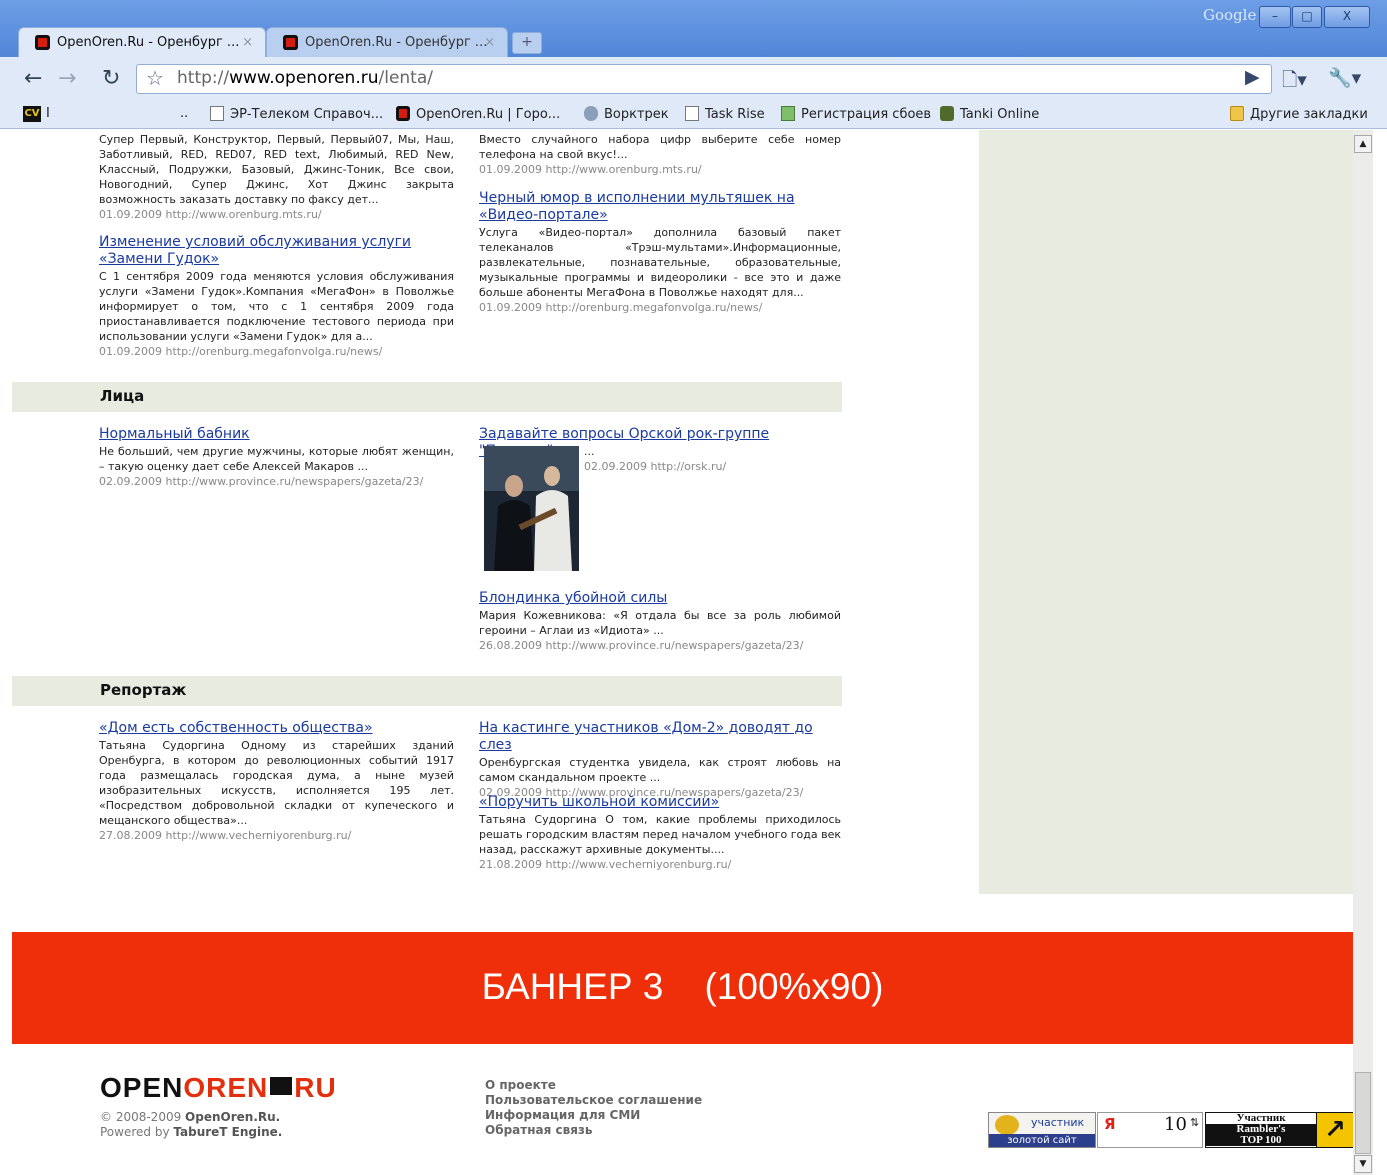 This screenshot has width=1387, height=1175. I want to click on bookmark-item: Регистрация сбоев, so click(856, 114).